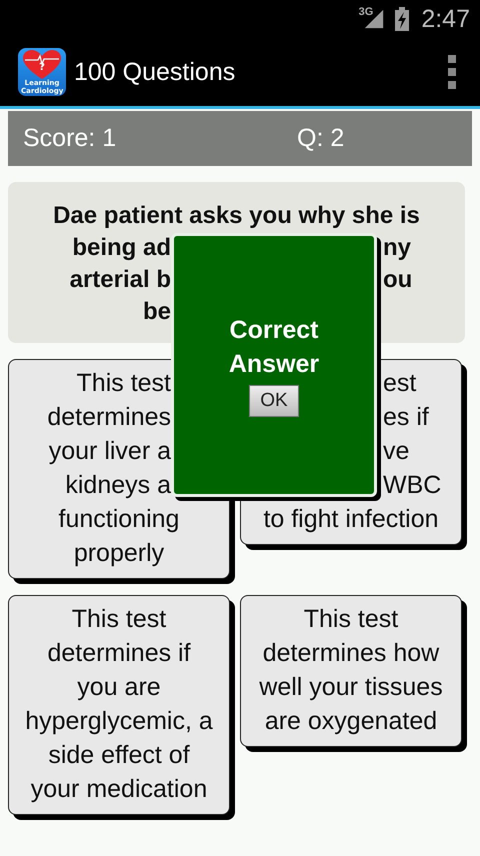 The image size is (480, 856). What do you see at coordinates (320, 138) in the screenshot?
I see `question-counter: Q: 2` at bounding box center [320, 138].